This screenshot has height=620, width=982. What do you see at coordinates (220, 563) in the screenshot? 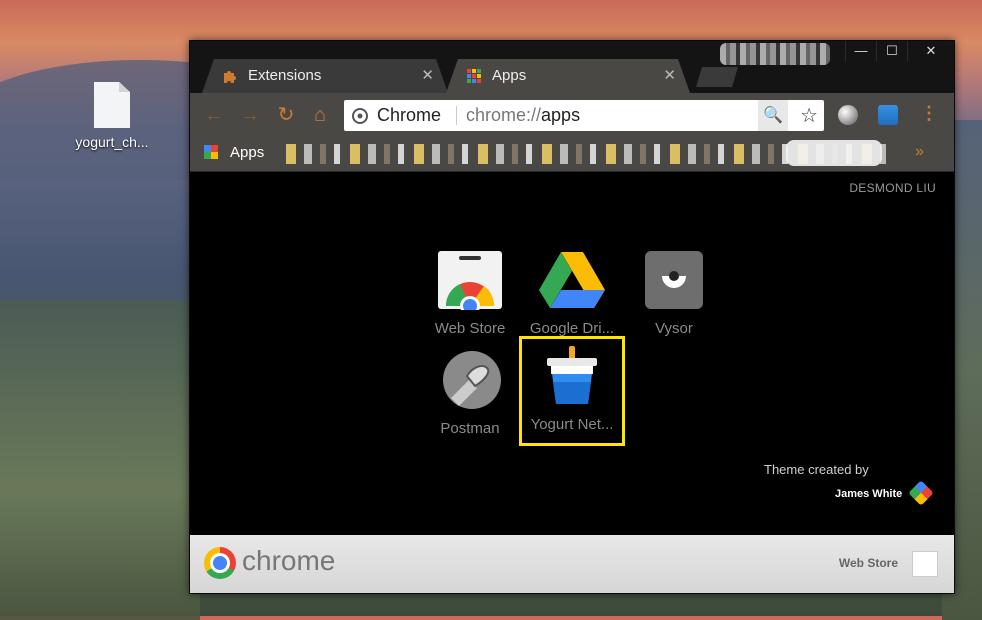
I see `chrome-logo-icon` at bounding box center [220, 563].